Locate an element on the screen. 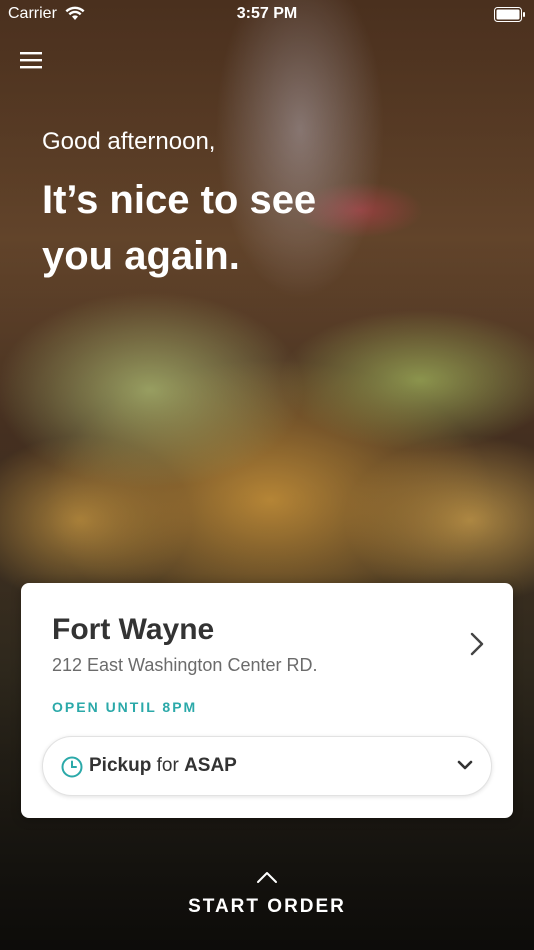 The image size is (534, 950). status-time: 3:57 PM is located at coordinates (267, 13).